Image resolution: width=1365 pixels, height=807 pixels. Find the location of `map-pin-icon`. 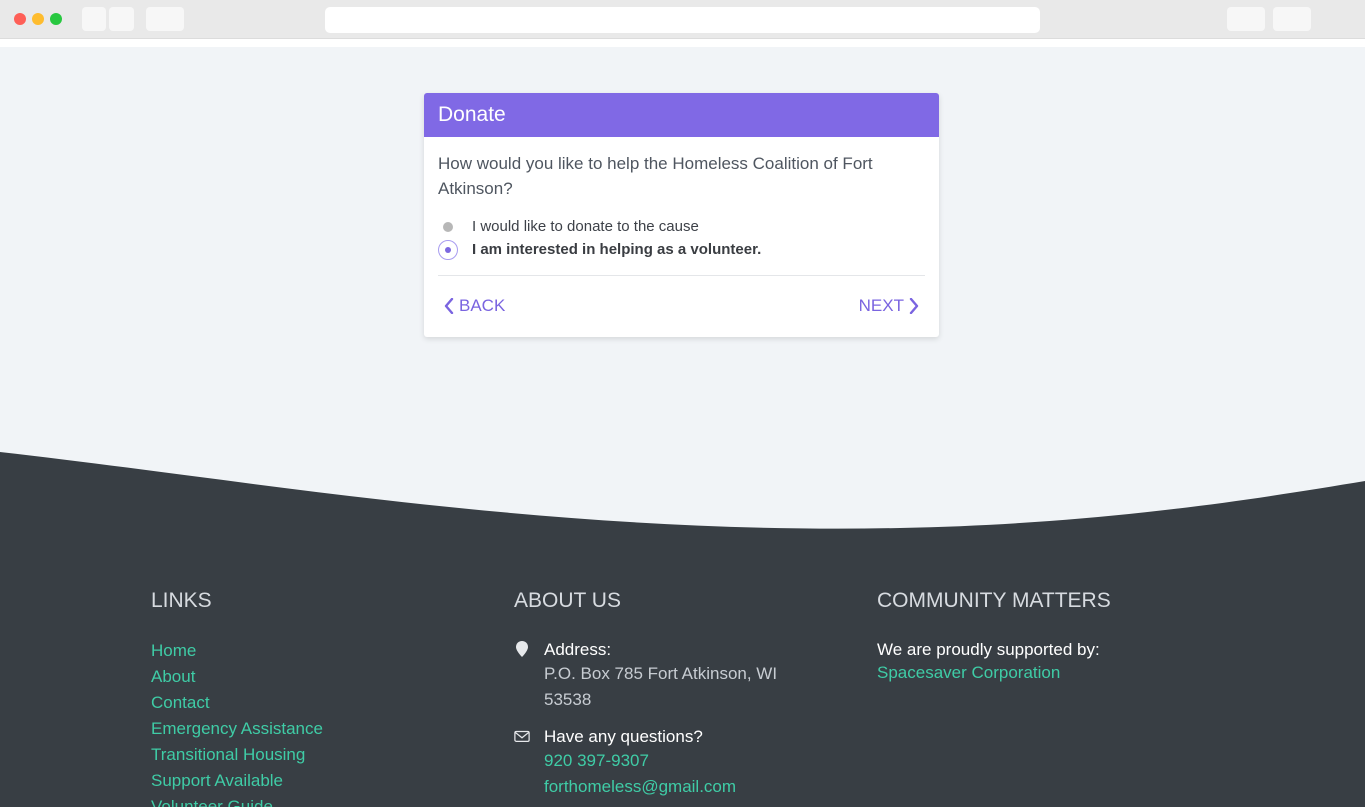

map-pin-icon is located at coordinates (522, 649).